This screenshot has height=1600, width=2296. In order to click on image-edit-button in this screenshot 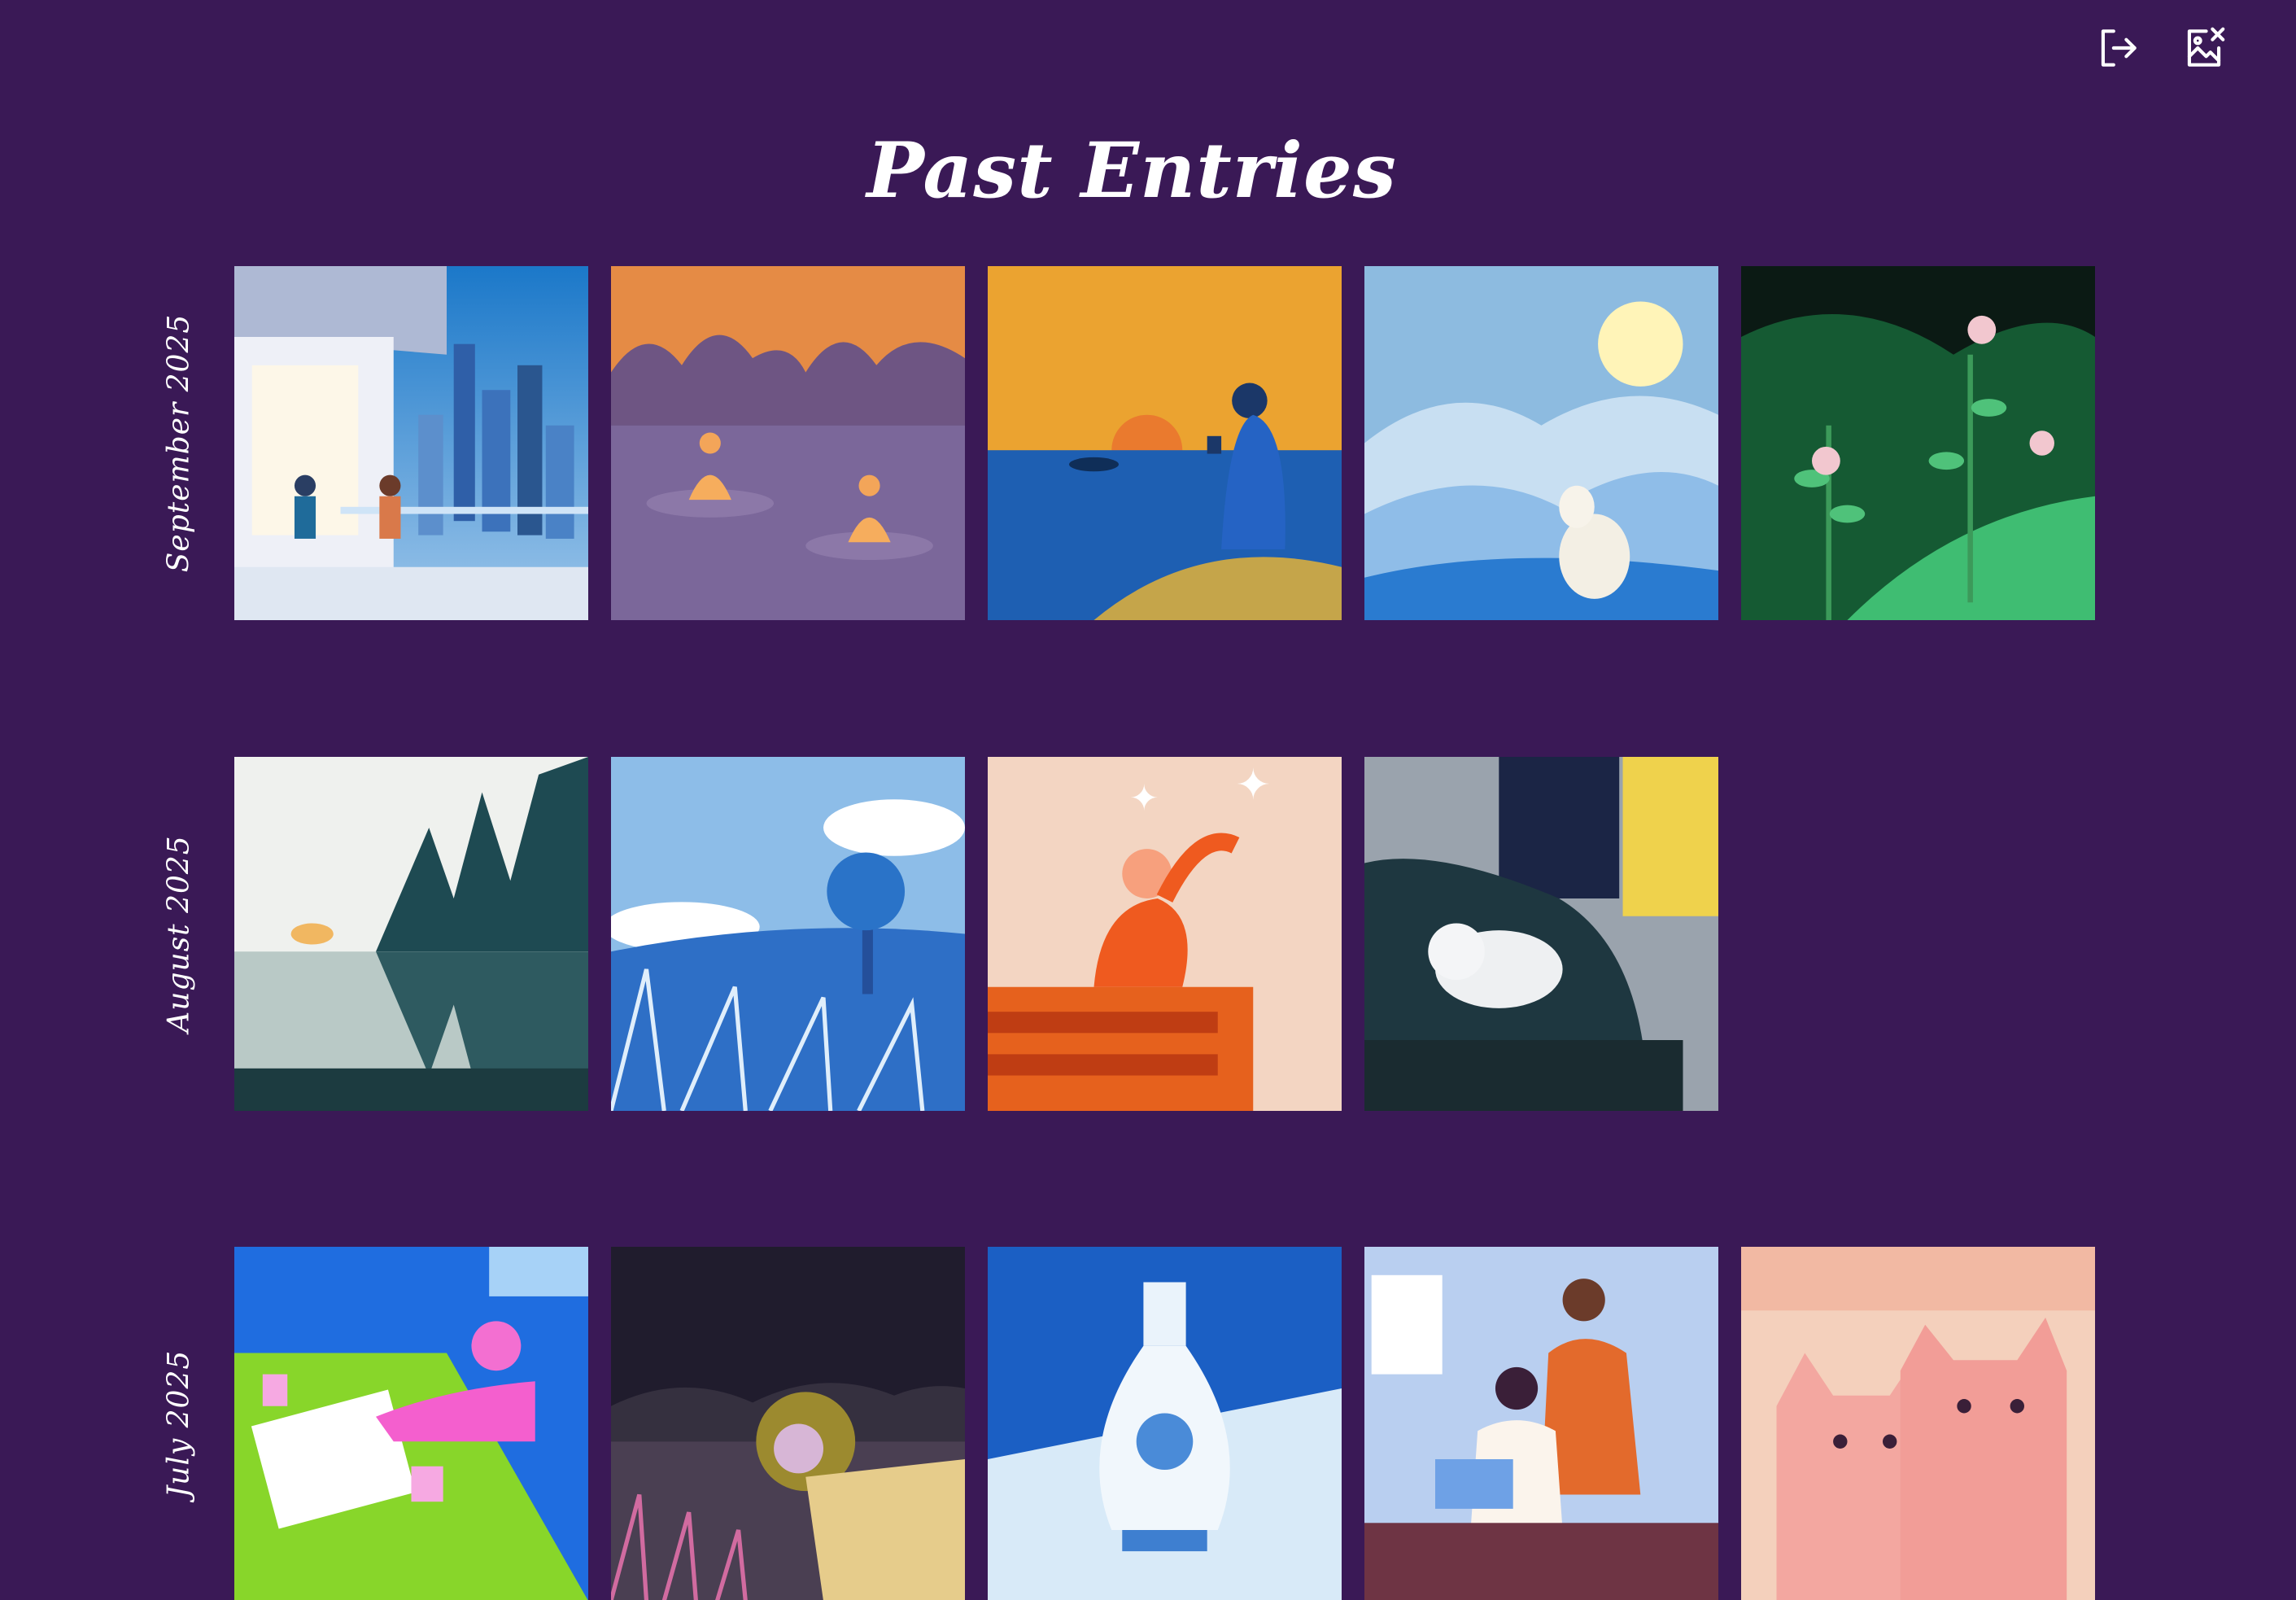, I will do `click(2204, 48)`.